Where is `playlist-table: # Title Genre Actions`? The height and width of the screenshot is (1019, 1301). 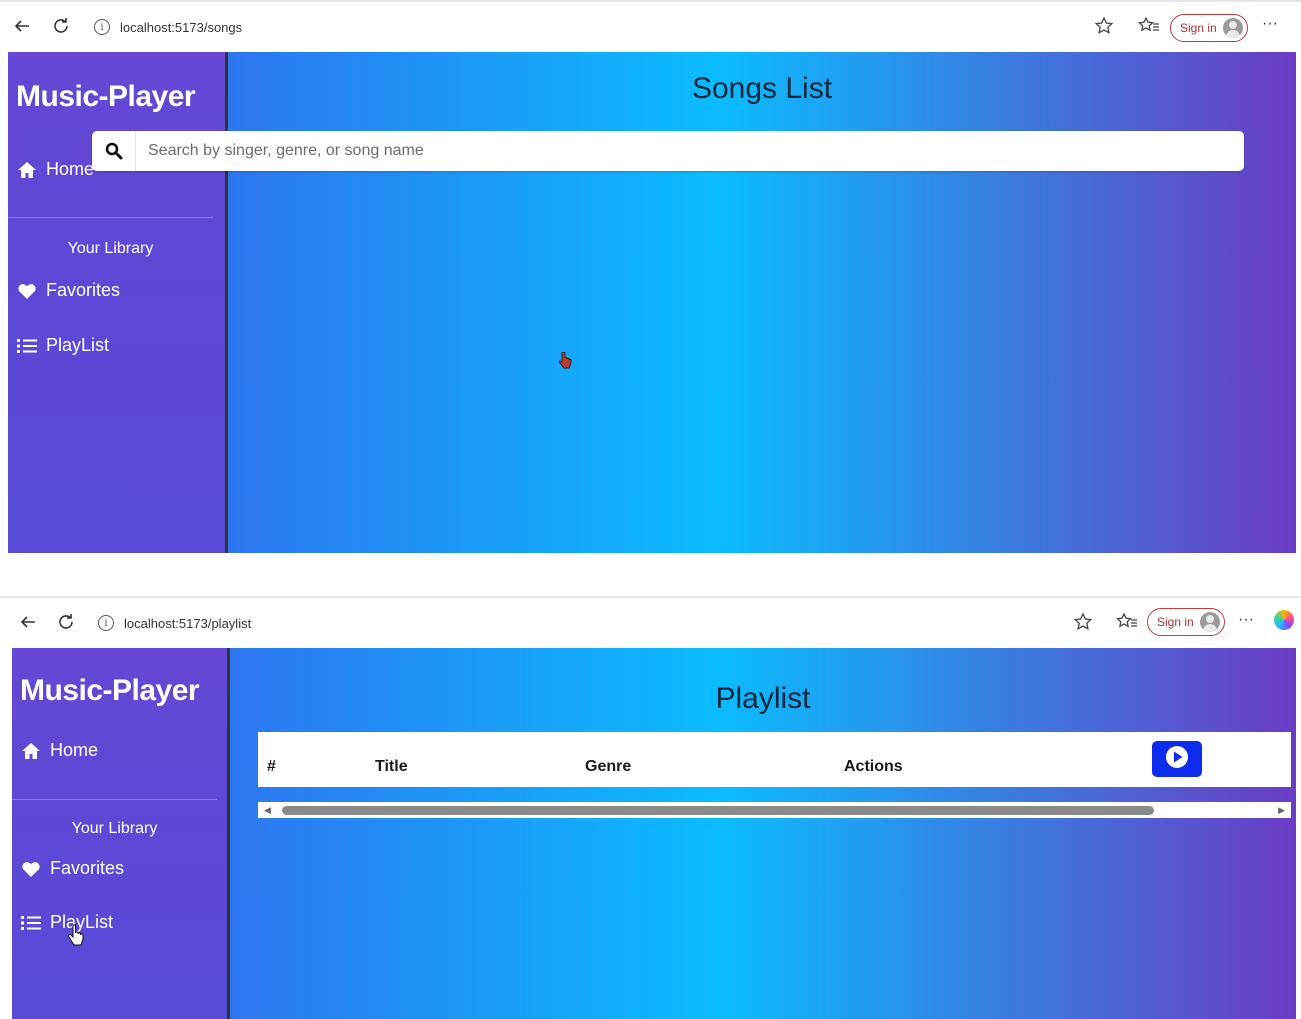 playlist-table: # Title Genre Actions is located at coordinates (774, 759).